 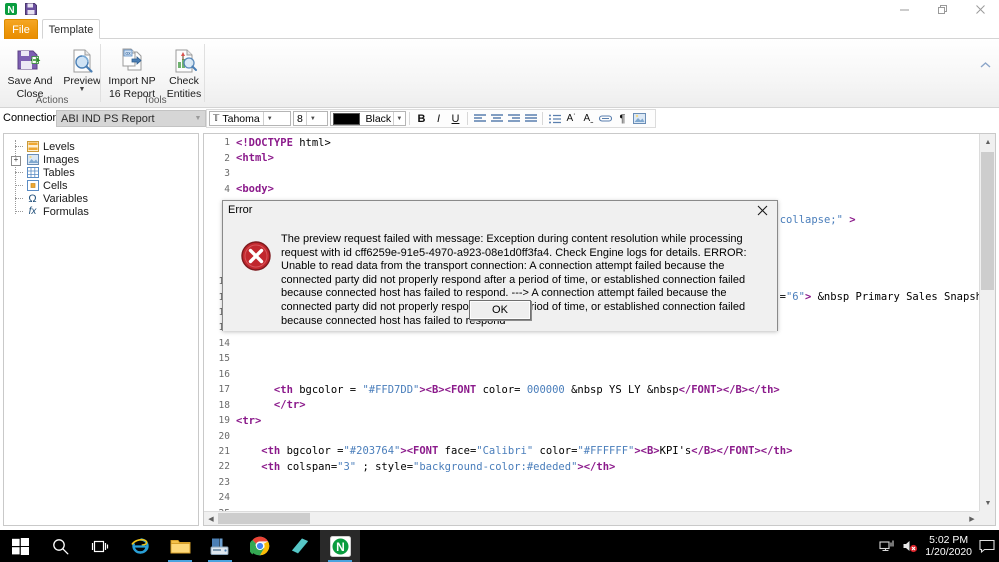 I want to click on connection-label: Connection, so click(x=31, y=118).